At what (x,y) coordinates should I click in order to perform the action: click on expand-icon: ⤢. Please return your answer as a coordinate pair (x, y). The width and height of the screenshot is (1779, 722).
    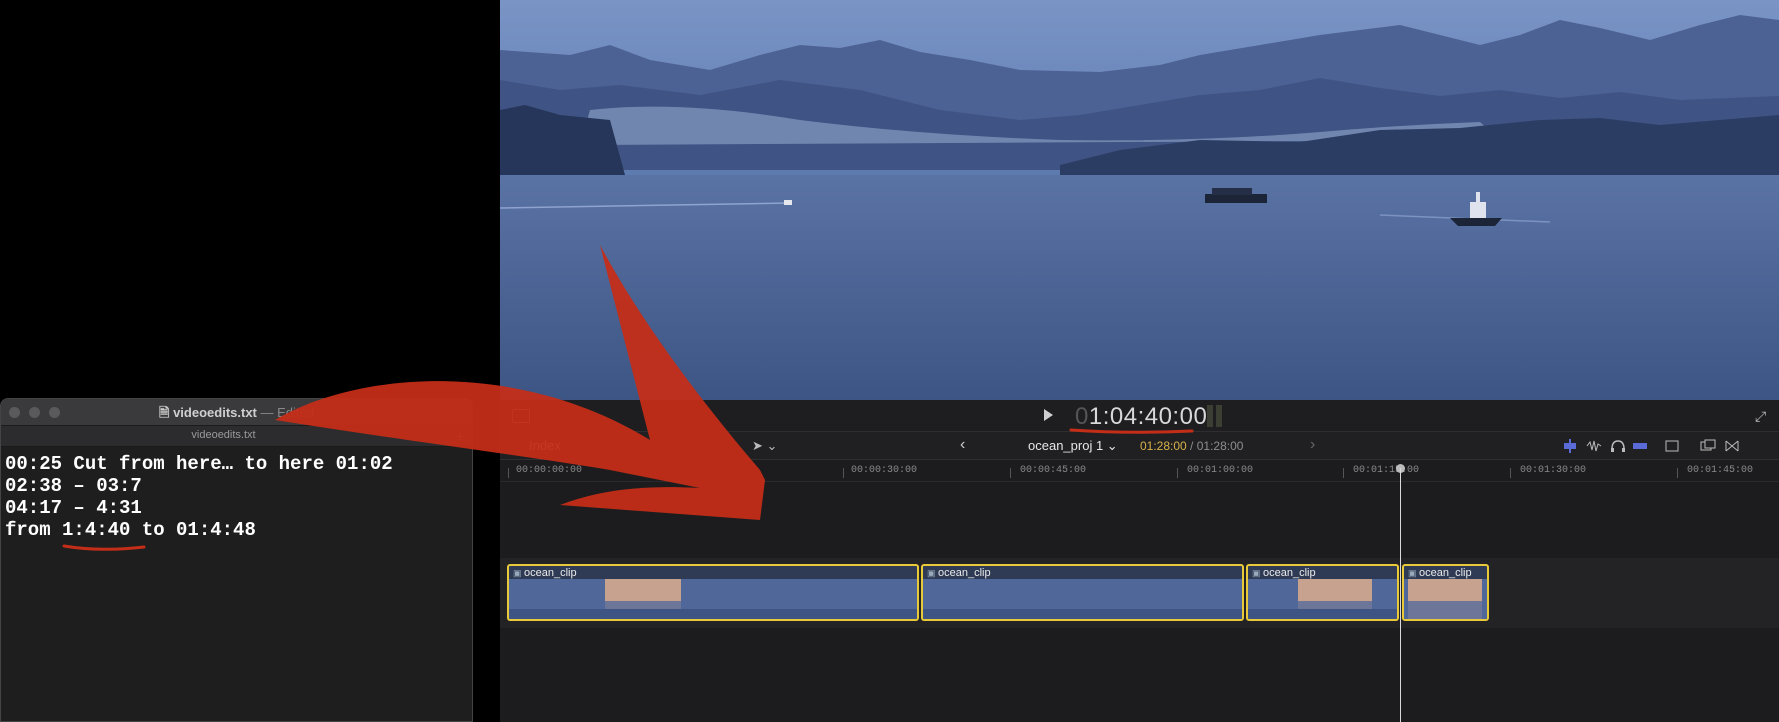
    Looking at the image, I should click on (1762, 416).